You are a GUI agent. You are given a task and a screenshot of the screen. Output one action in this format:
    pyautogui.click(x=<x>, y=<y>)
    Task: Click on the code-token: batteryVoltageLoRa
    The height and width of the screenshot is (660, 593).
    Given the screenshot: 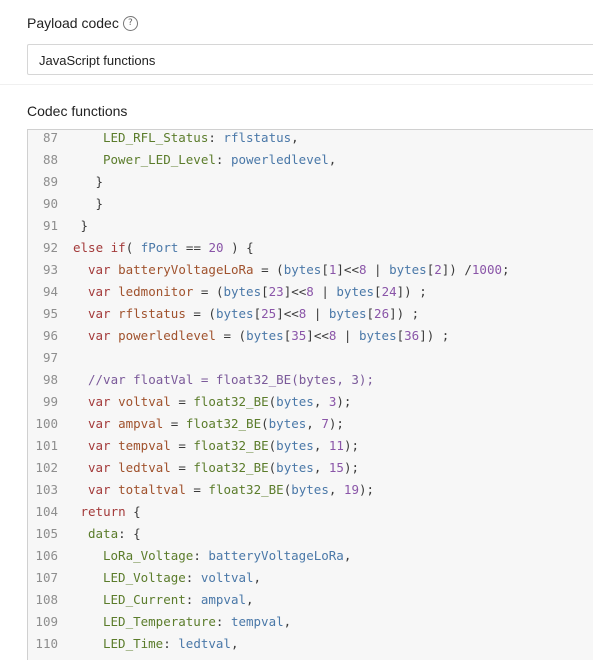 What is the action you would take?
    pyautogui.click(x=186, y=269)
    